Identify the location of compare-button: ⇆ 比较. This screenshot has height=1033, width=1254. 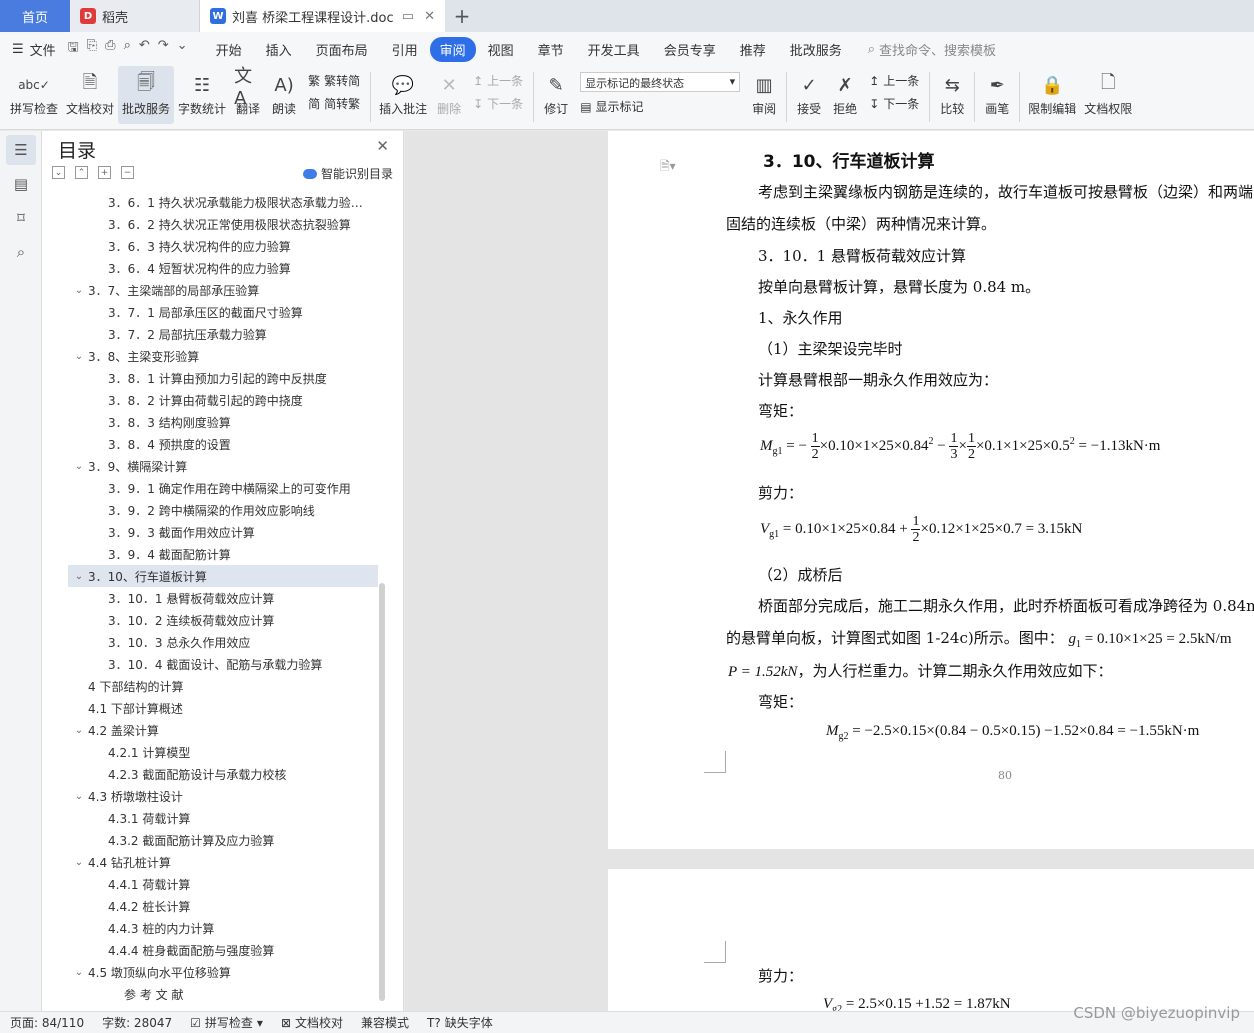
(952, 95).